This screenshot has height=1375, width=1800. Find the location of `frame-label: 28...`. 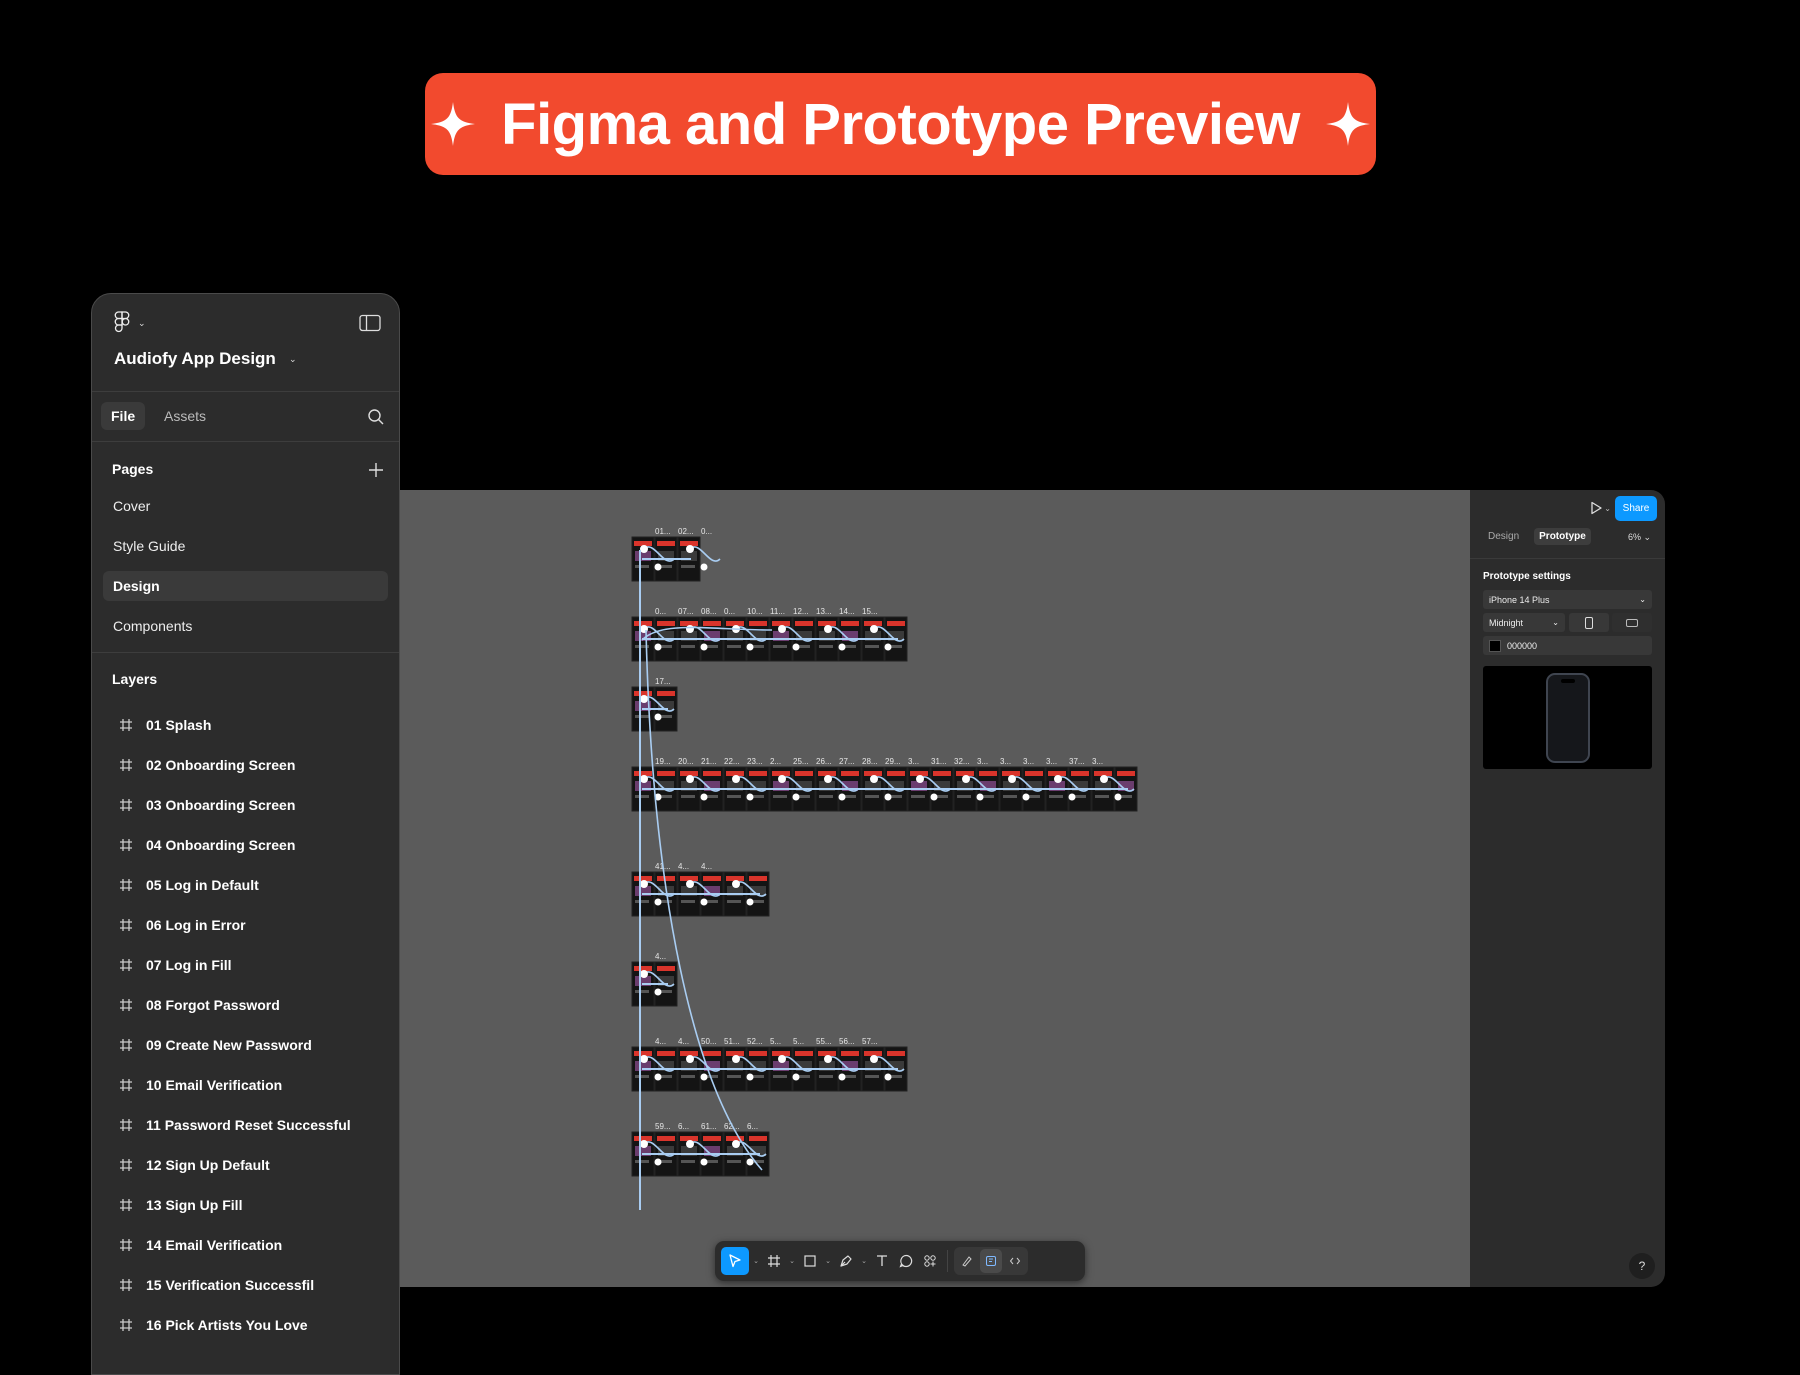

frame-label: 28... is located at coordinates (870, 761).